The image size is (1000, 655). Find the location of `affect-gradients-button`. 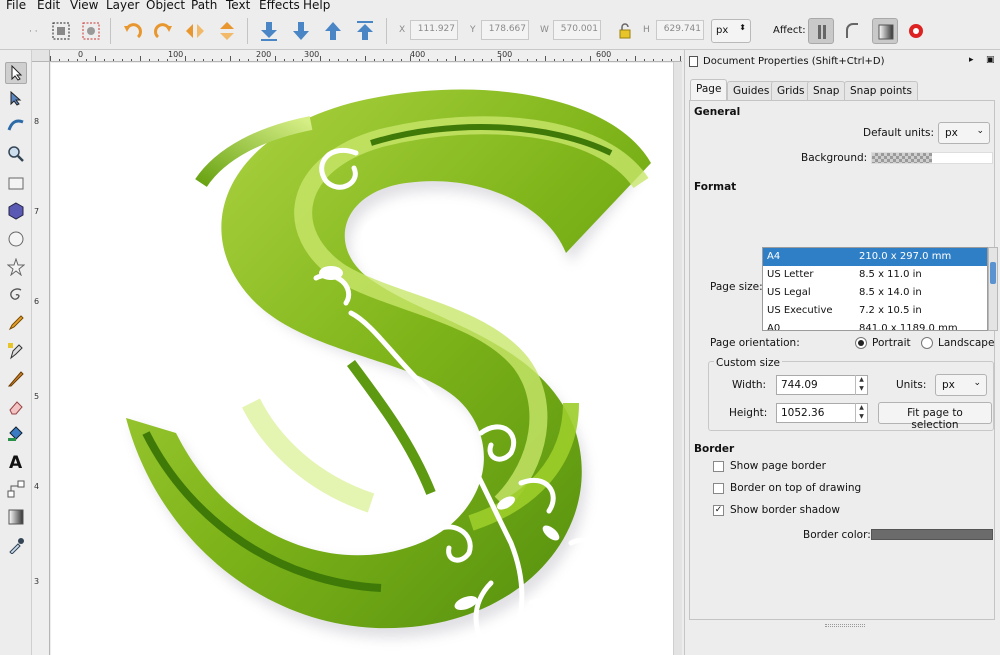

affect-gradients-button is located at coordinates (885, 31).